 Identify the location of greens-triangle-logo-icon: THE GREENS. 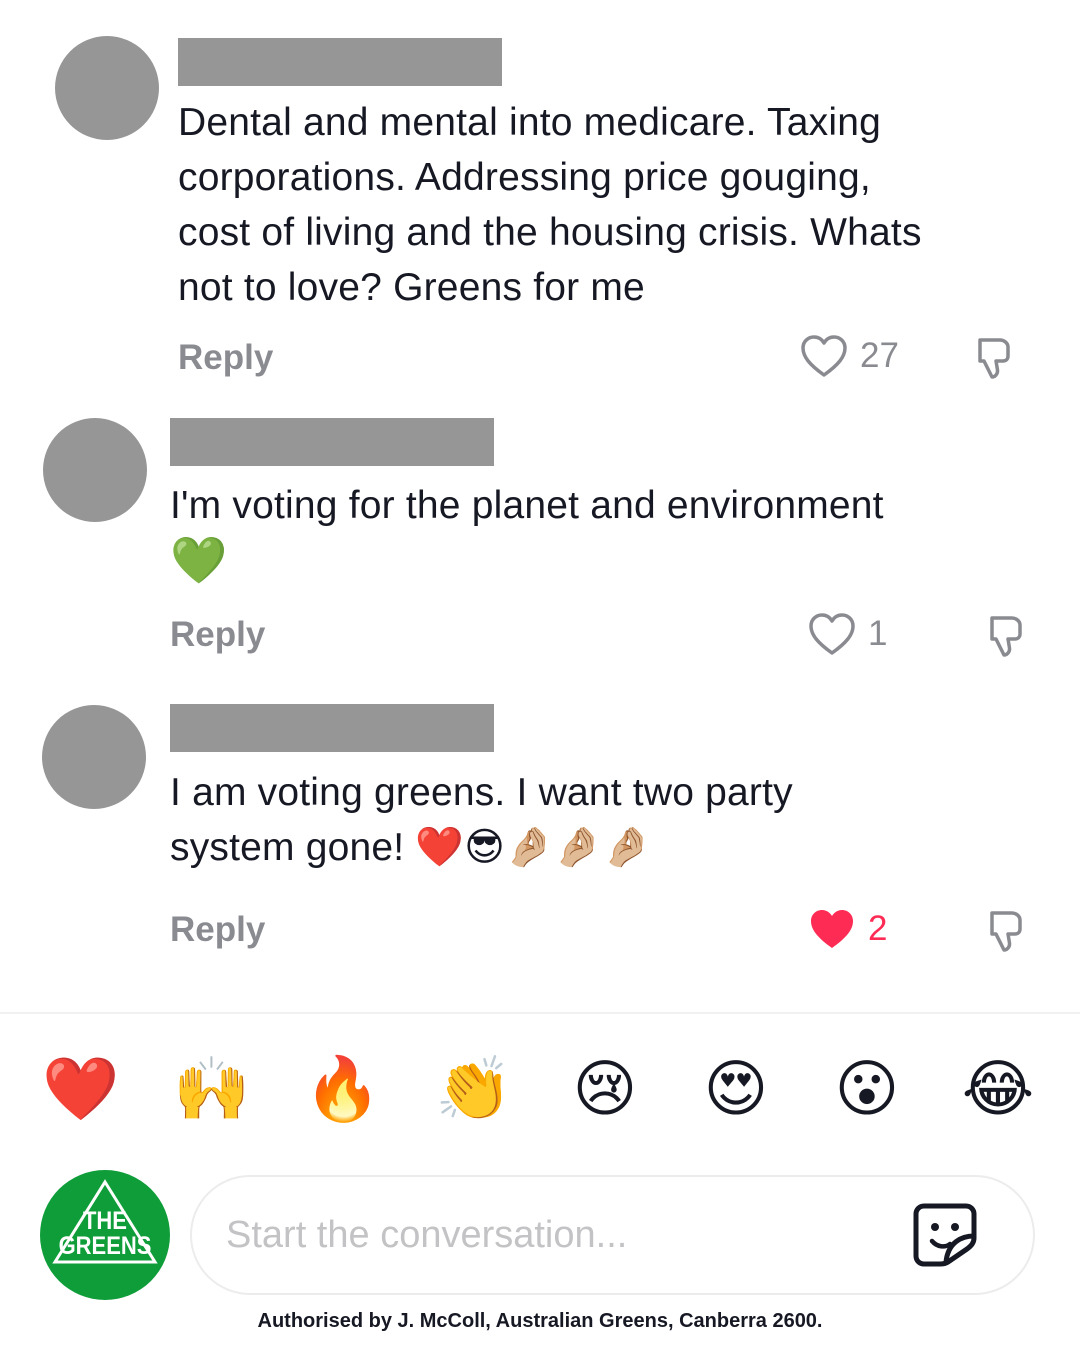
(105, 1221).